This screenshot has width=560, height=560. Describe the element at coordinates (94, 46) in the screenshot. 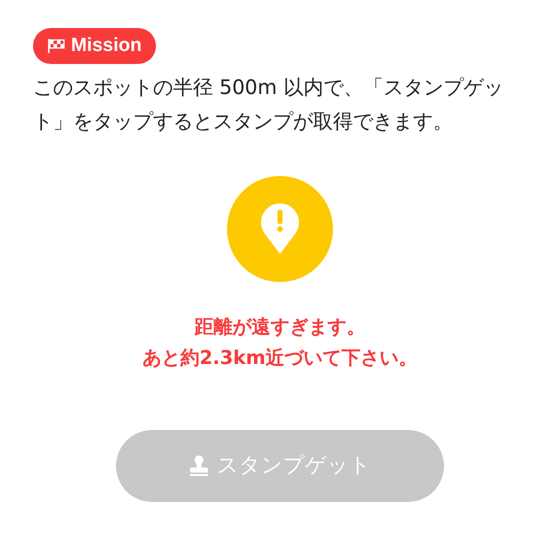

I see `mission-badge: Mission` at that location.